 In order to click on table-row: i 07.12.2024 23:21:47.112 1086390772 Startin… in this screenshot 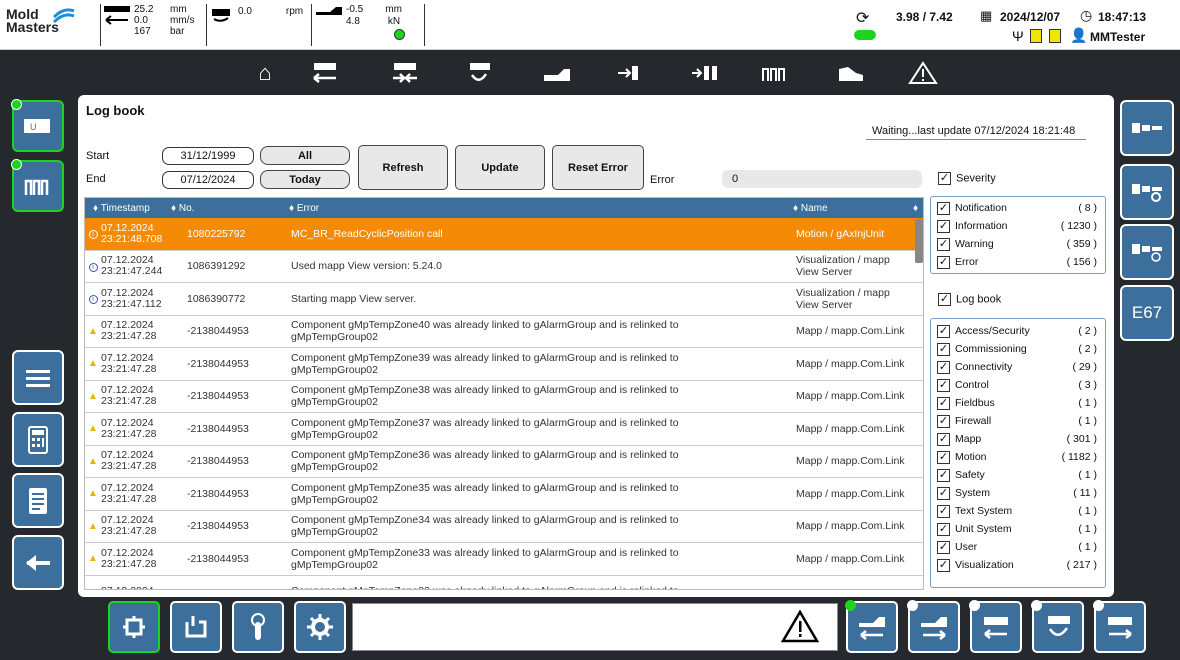, I will do `click(504, 299)`.